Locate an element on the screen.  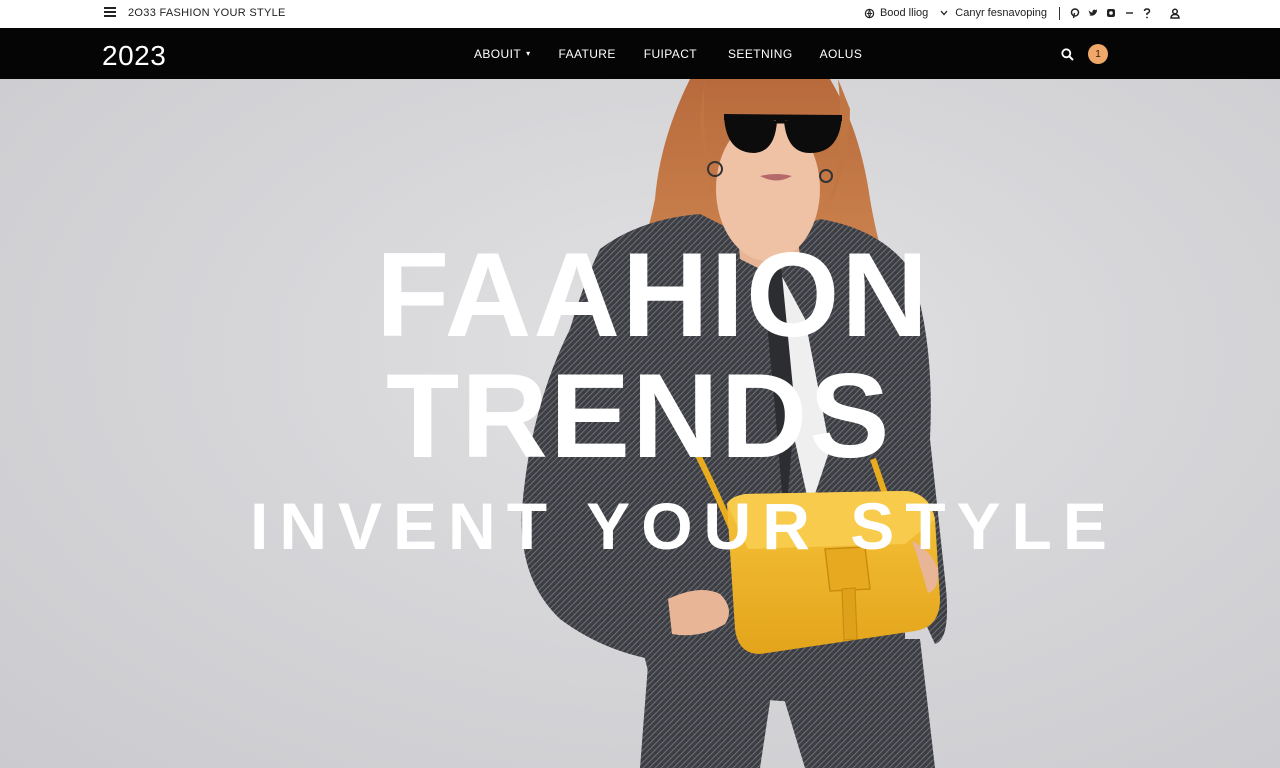
nav-item-aolus: AOLUS is located at coordinates (841, 54).